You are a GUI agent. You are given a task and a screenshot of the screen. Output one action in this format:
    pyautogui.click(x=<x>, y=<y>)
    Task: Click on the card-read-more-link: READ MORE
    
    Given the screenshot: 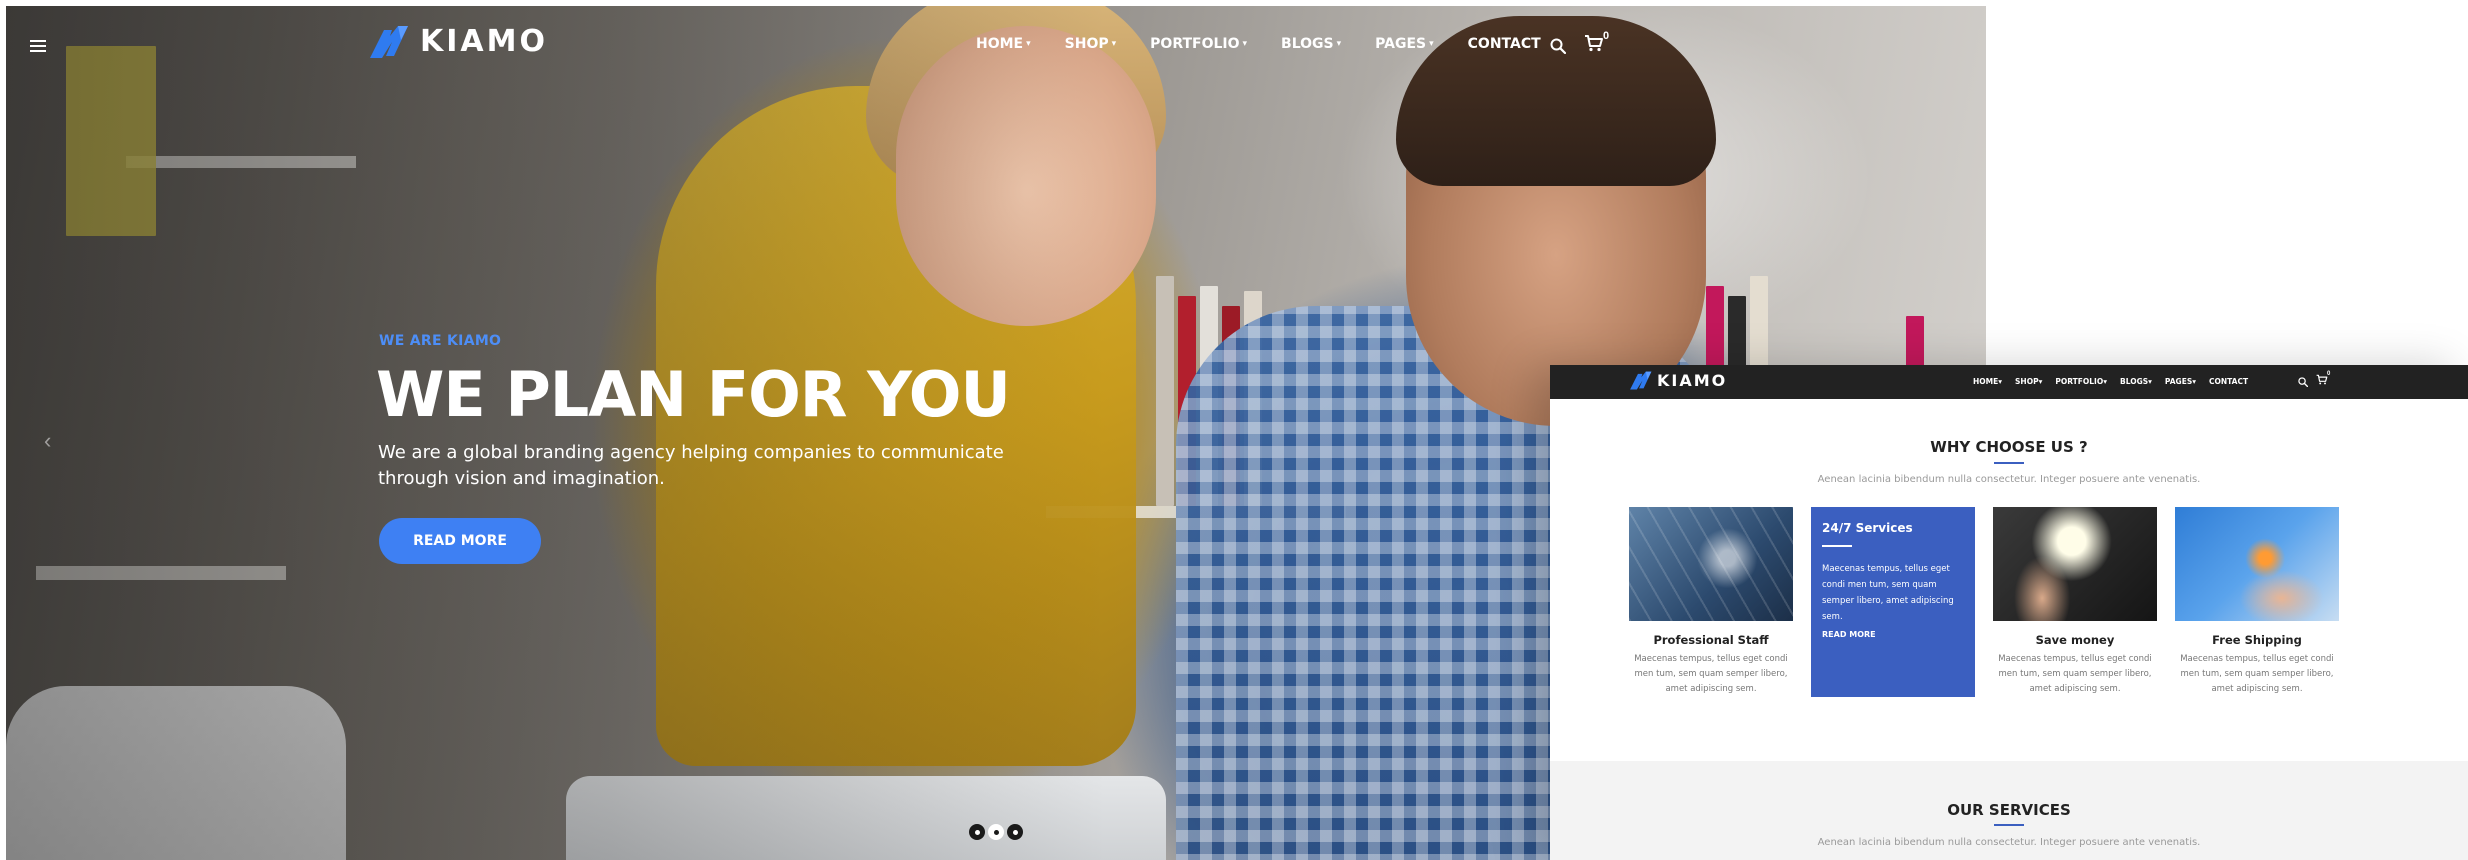 What is the action you would take?
    pyautogui.click(x=1893, y=634)
    